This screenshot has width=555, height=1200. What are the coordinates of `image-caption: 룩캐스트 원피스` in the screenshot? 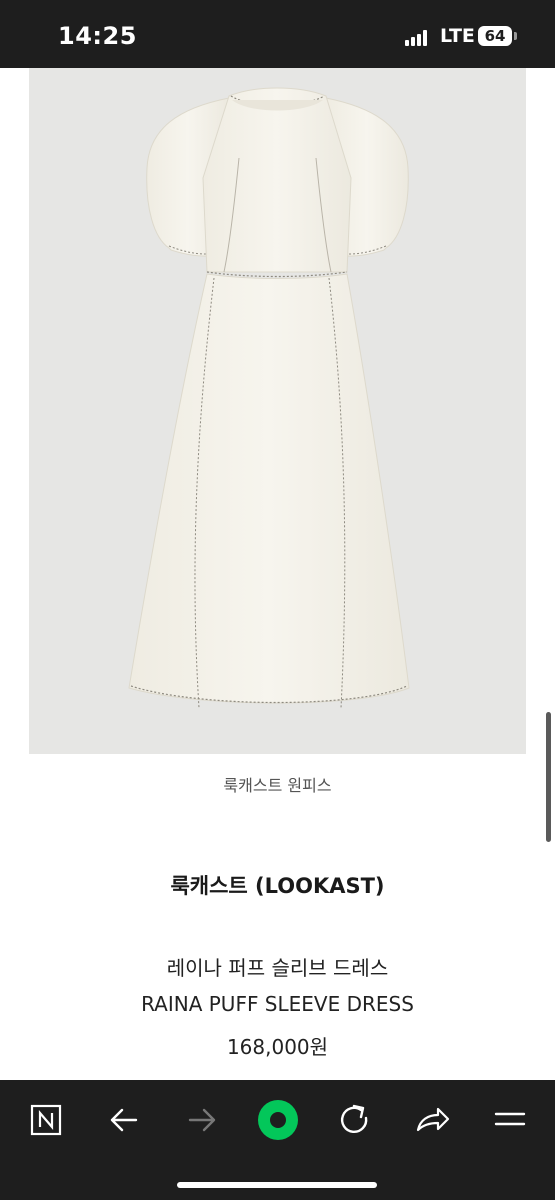 It's located at (277, 785).